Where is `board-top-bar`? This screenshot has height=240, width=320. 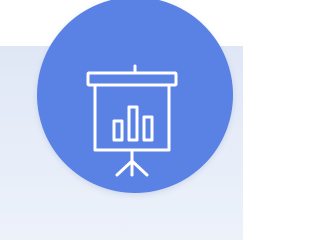
board-top-bar is located at coordinates (132, 79).